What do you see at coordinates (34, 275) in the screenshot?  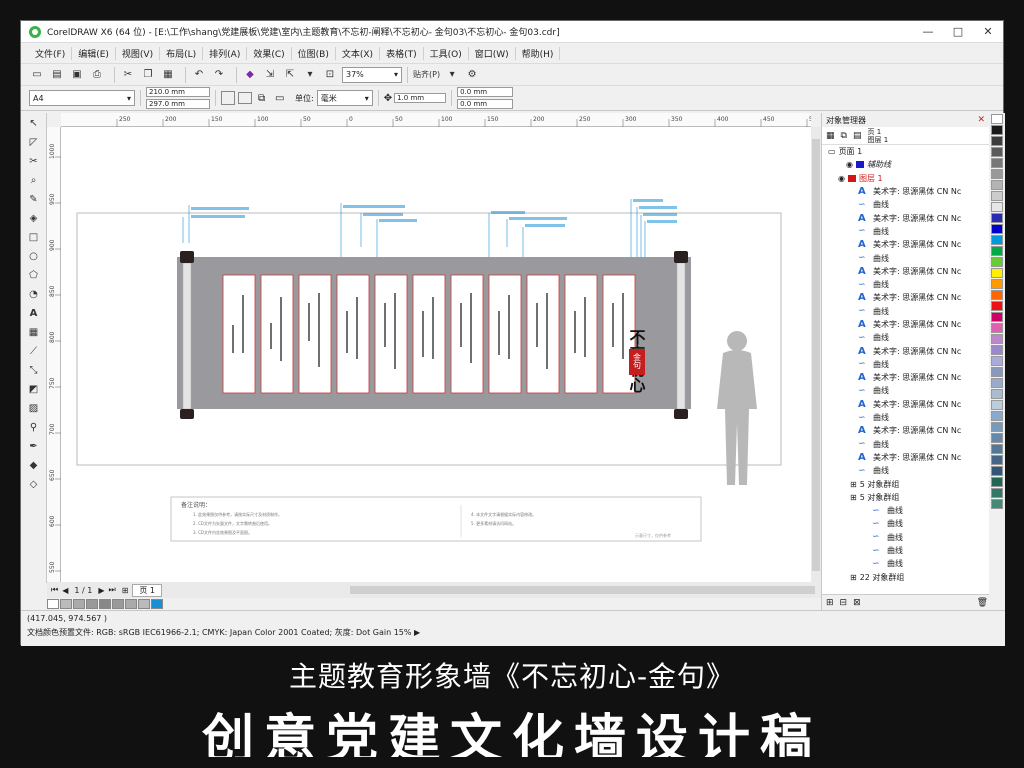 I see `polygon-tool-icon: ⬠` at bounding box center [34, 275].